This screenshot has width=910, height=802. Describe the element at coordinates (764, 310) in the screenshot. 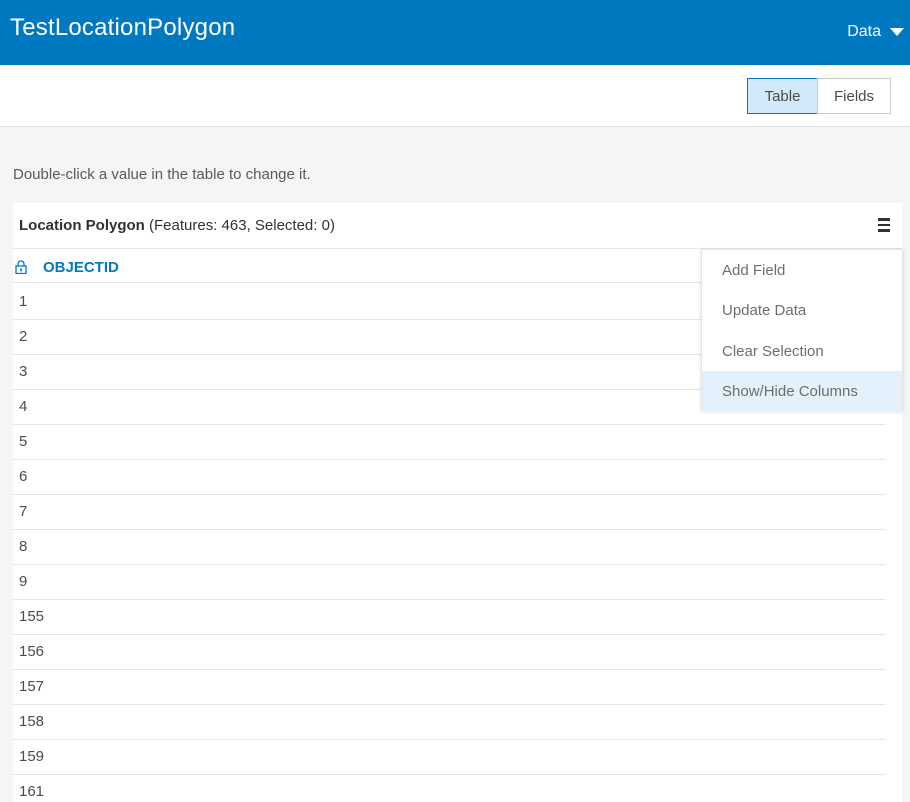

I see `menu-item-label: Update Data` at that location.